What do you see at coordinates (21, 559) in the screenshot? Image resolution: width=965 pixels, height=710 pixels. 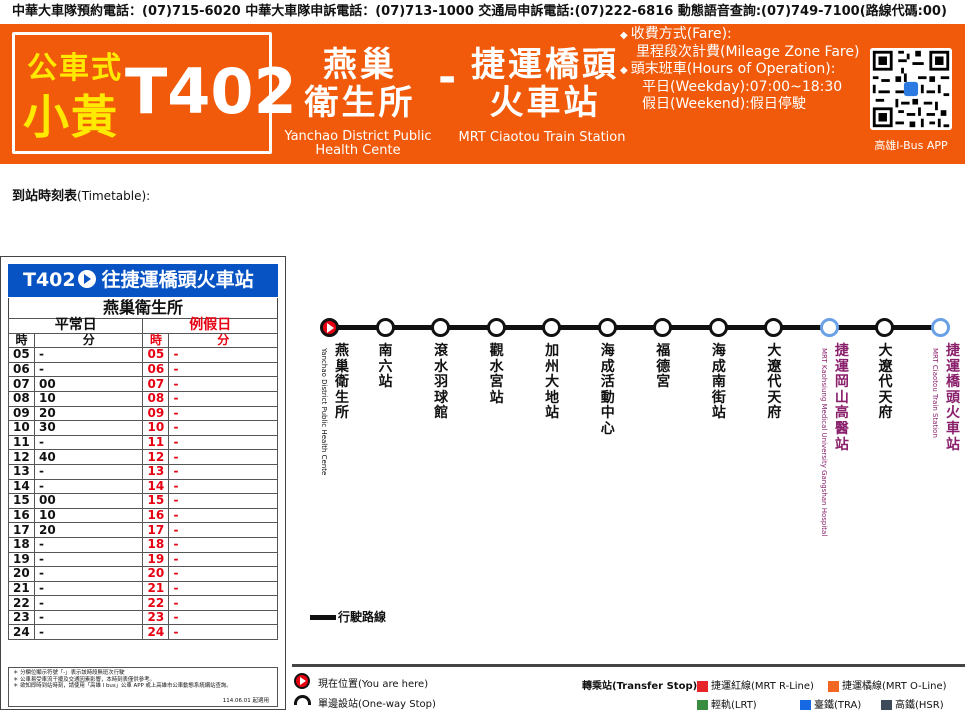 I see `weekday-hour-cell: 19` at bounding box center [21, 559].